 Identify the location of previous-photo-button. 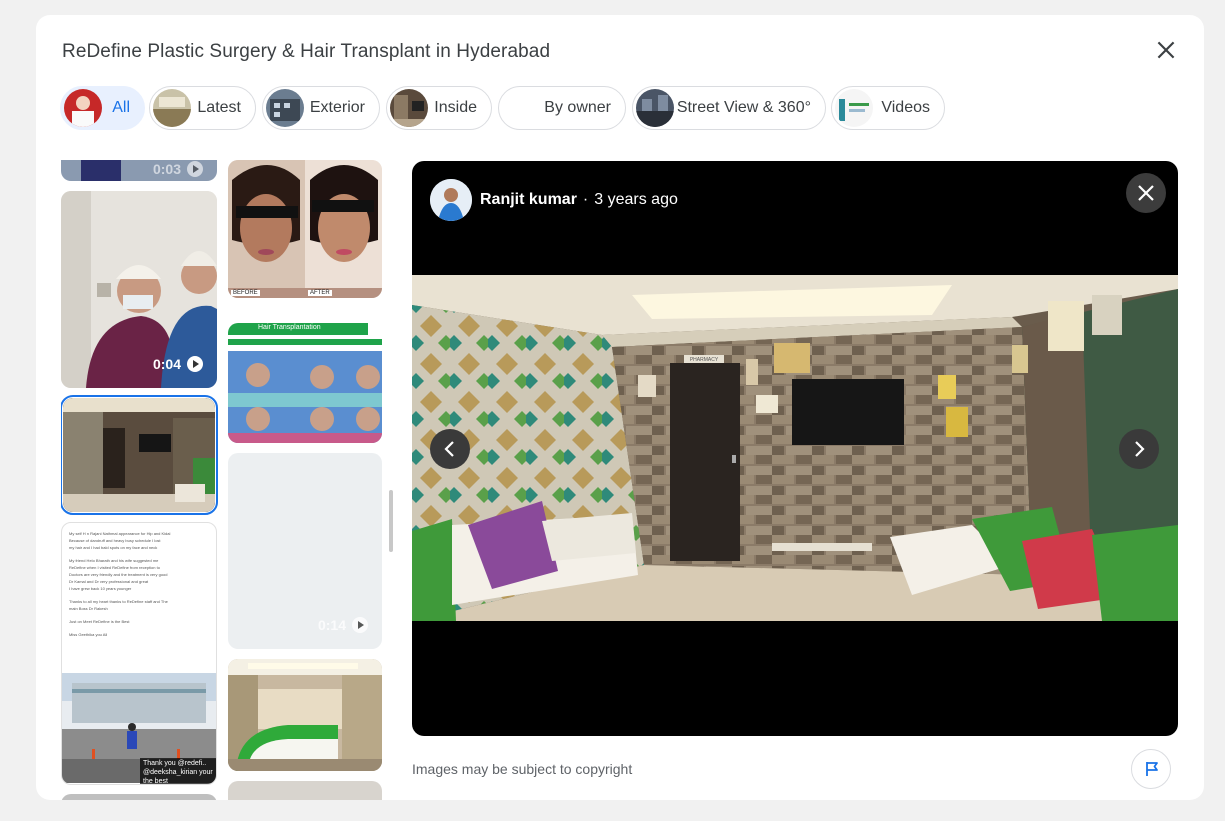
(450, 449).